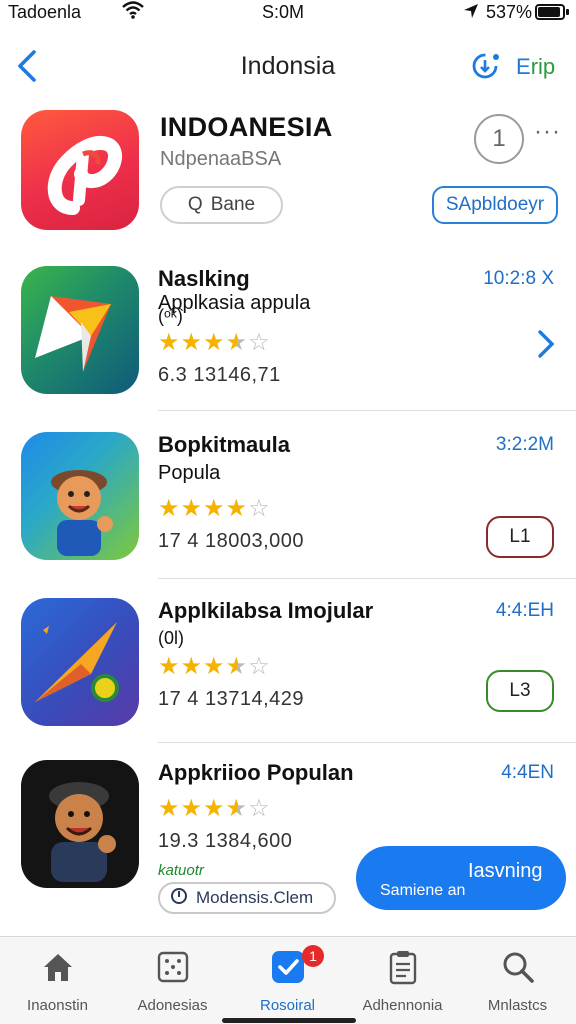  Describe the element at coordinates (204, 278) in the screenshot. I see `app-name: Naslking` at that location.